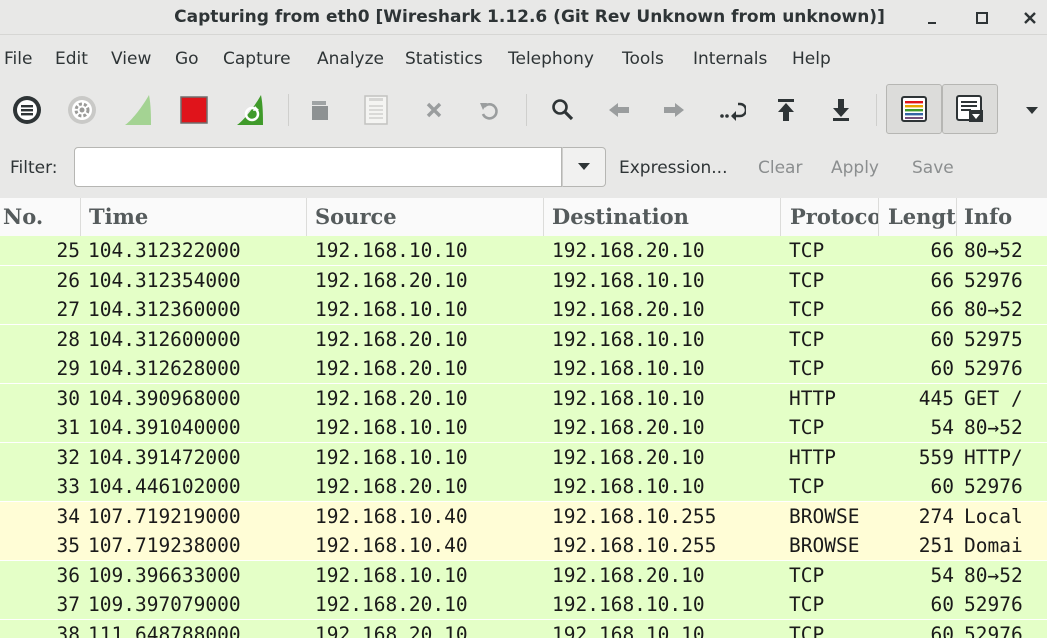 Image resolution: width=1047 pixels, height=638 pixels. I want to click on menu-statistics: Statistics, so click(444, 59).